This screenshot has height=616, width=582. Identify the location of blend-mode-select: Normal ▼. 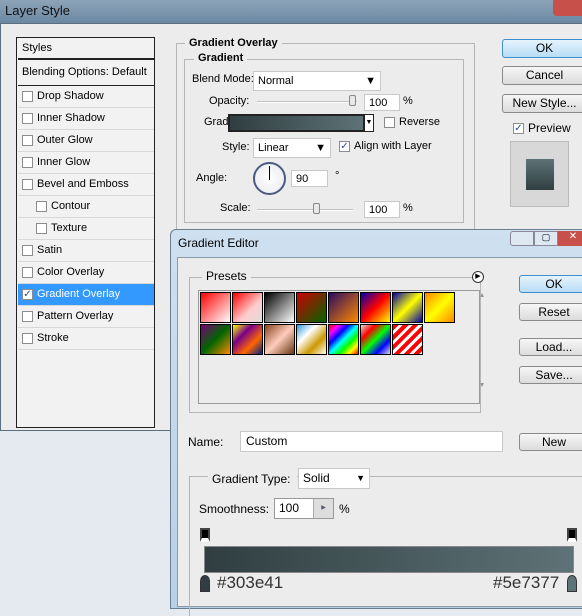
(317, 81).